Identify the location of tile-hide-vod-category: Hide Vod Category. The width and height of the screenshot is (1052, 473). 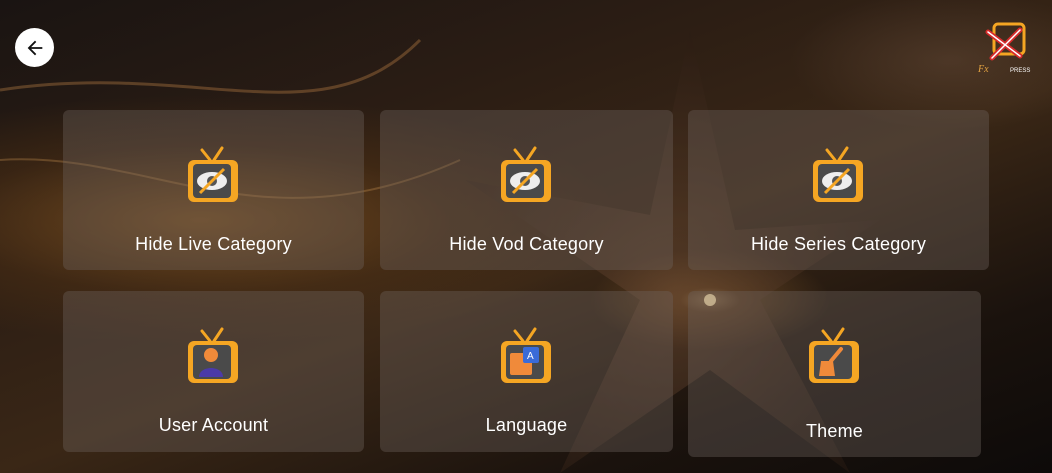
(526, 190).